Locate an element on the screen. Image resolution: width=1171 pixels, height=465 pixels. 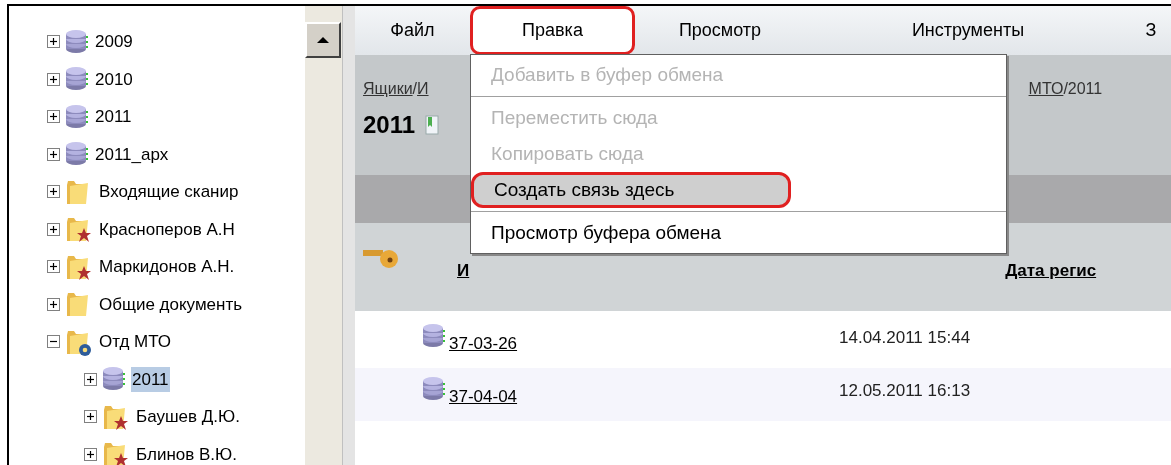
tree-item: Отд МТО is located at coordinates (135, 342).